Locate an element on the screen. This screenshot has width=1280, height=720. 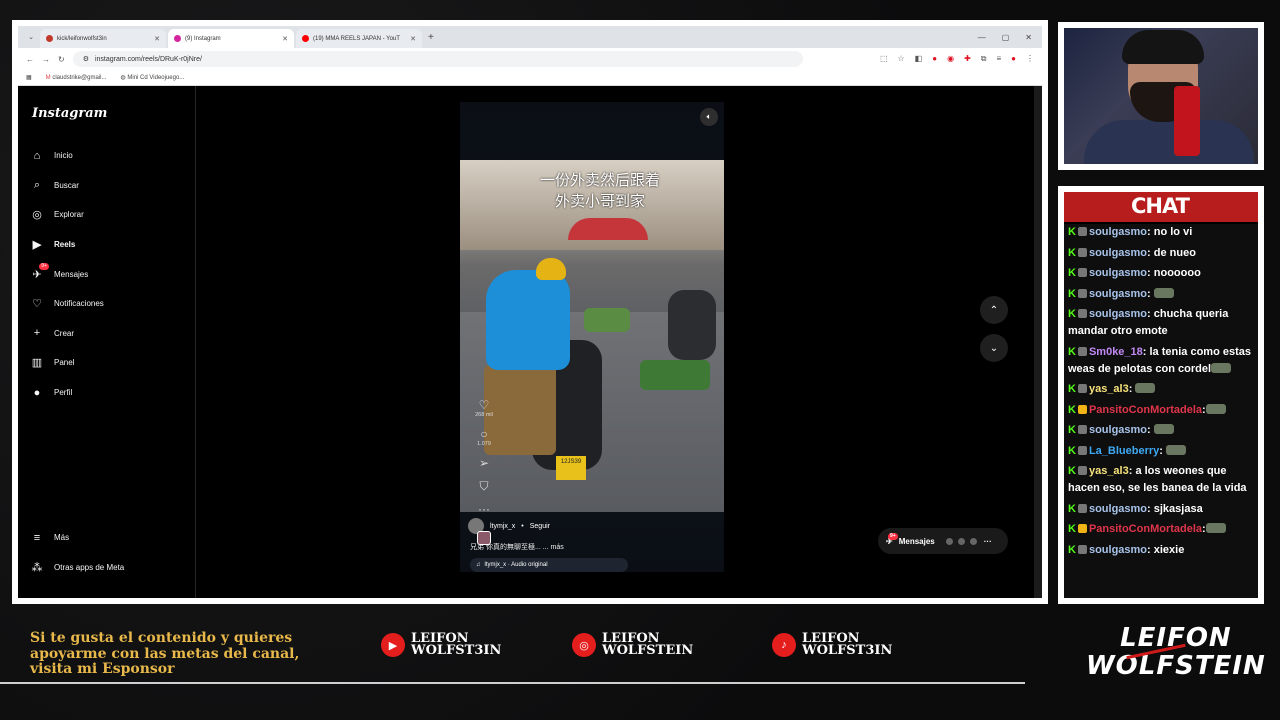
more-icon: ··· is located at coordinates (484, 509).